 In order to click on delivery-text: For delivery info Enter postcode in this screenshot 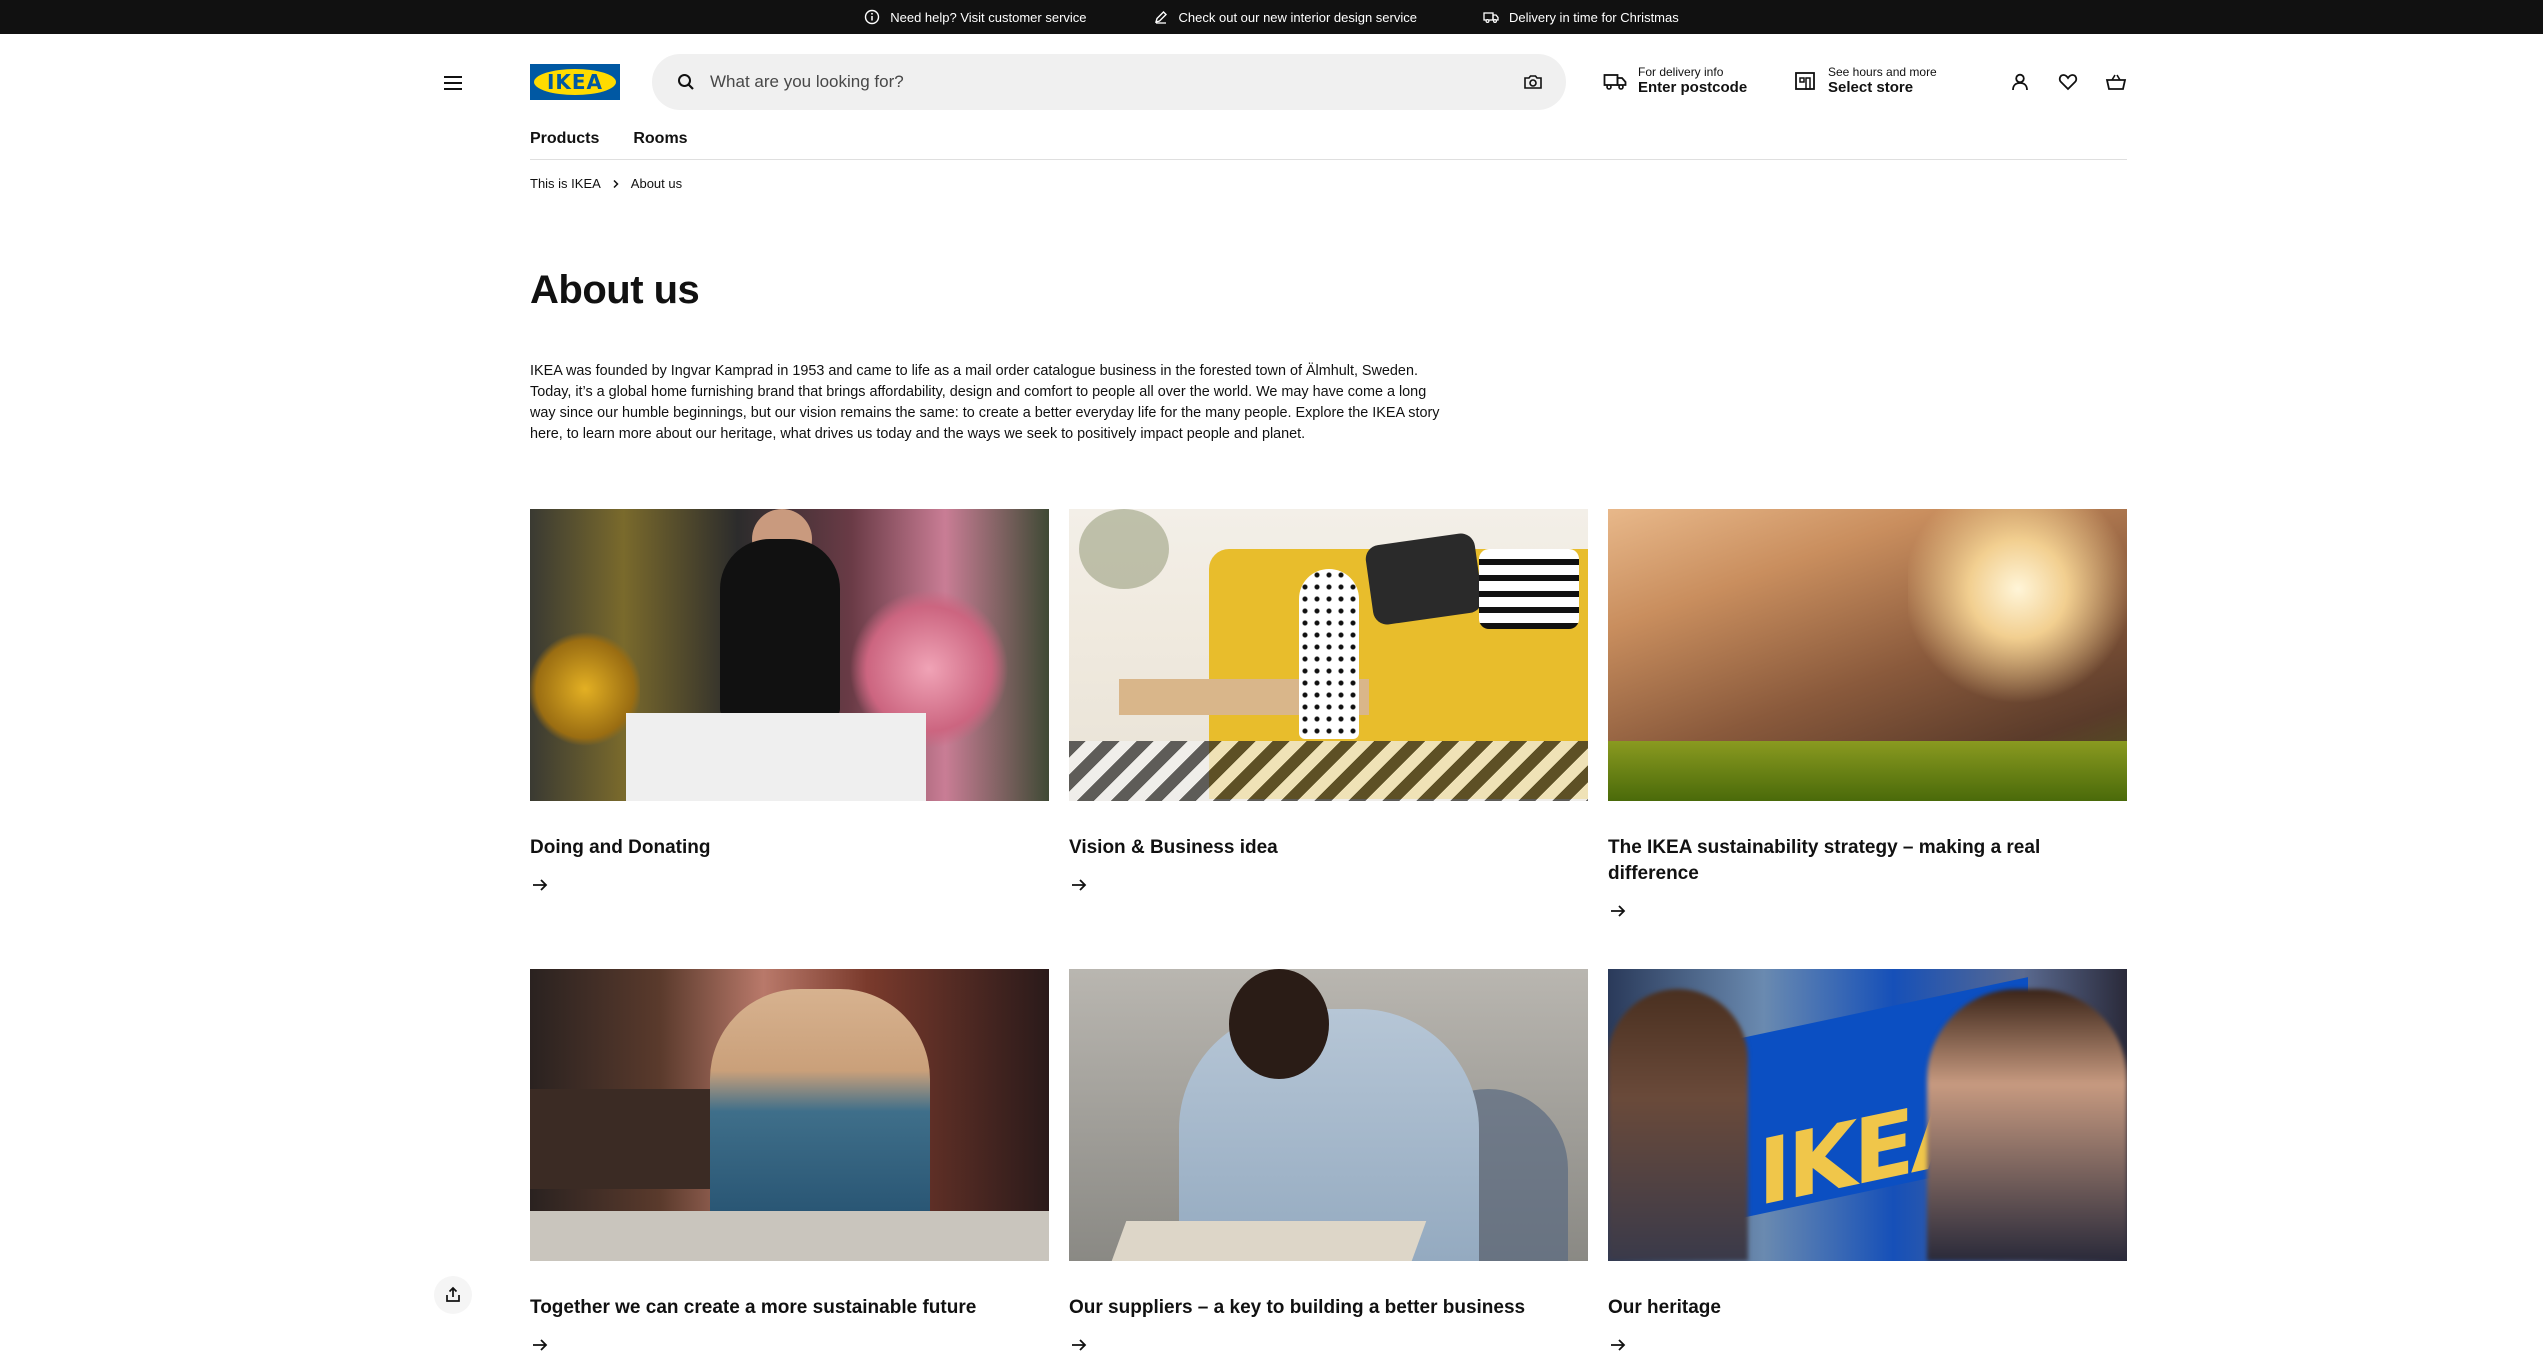, I will do `click(1692, 81)`.